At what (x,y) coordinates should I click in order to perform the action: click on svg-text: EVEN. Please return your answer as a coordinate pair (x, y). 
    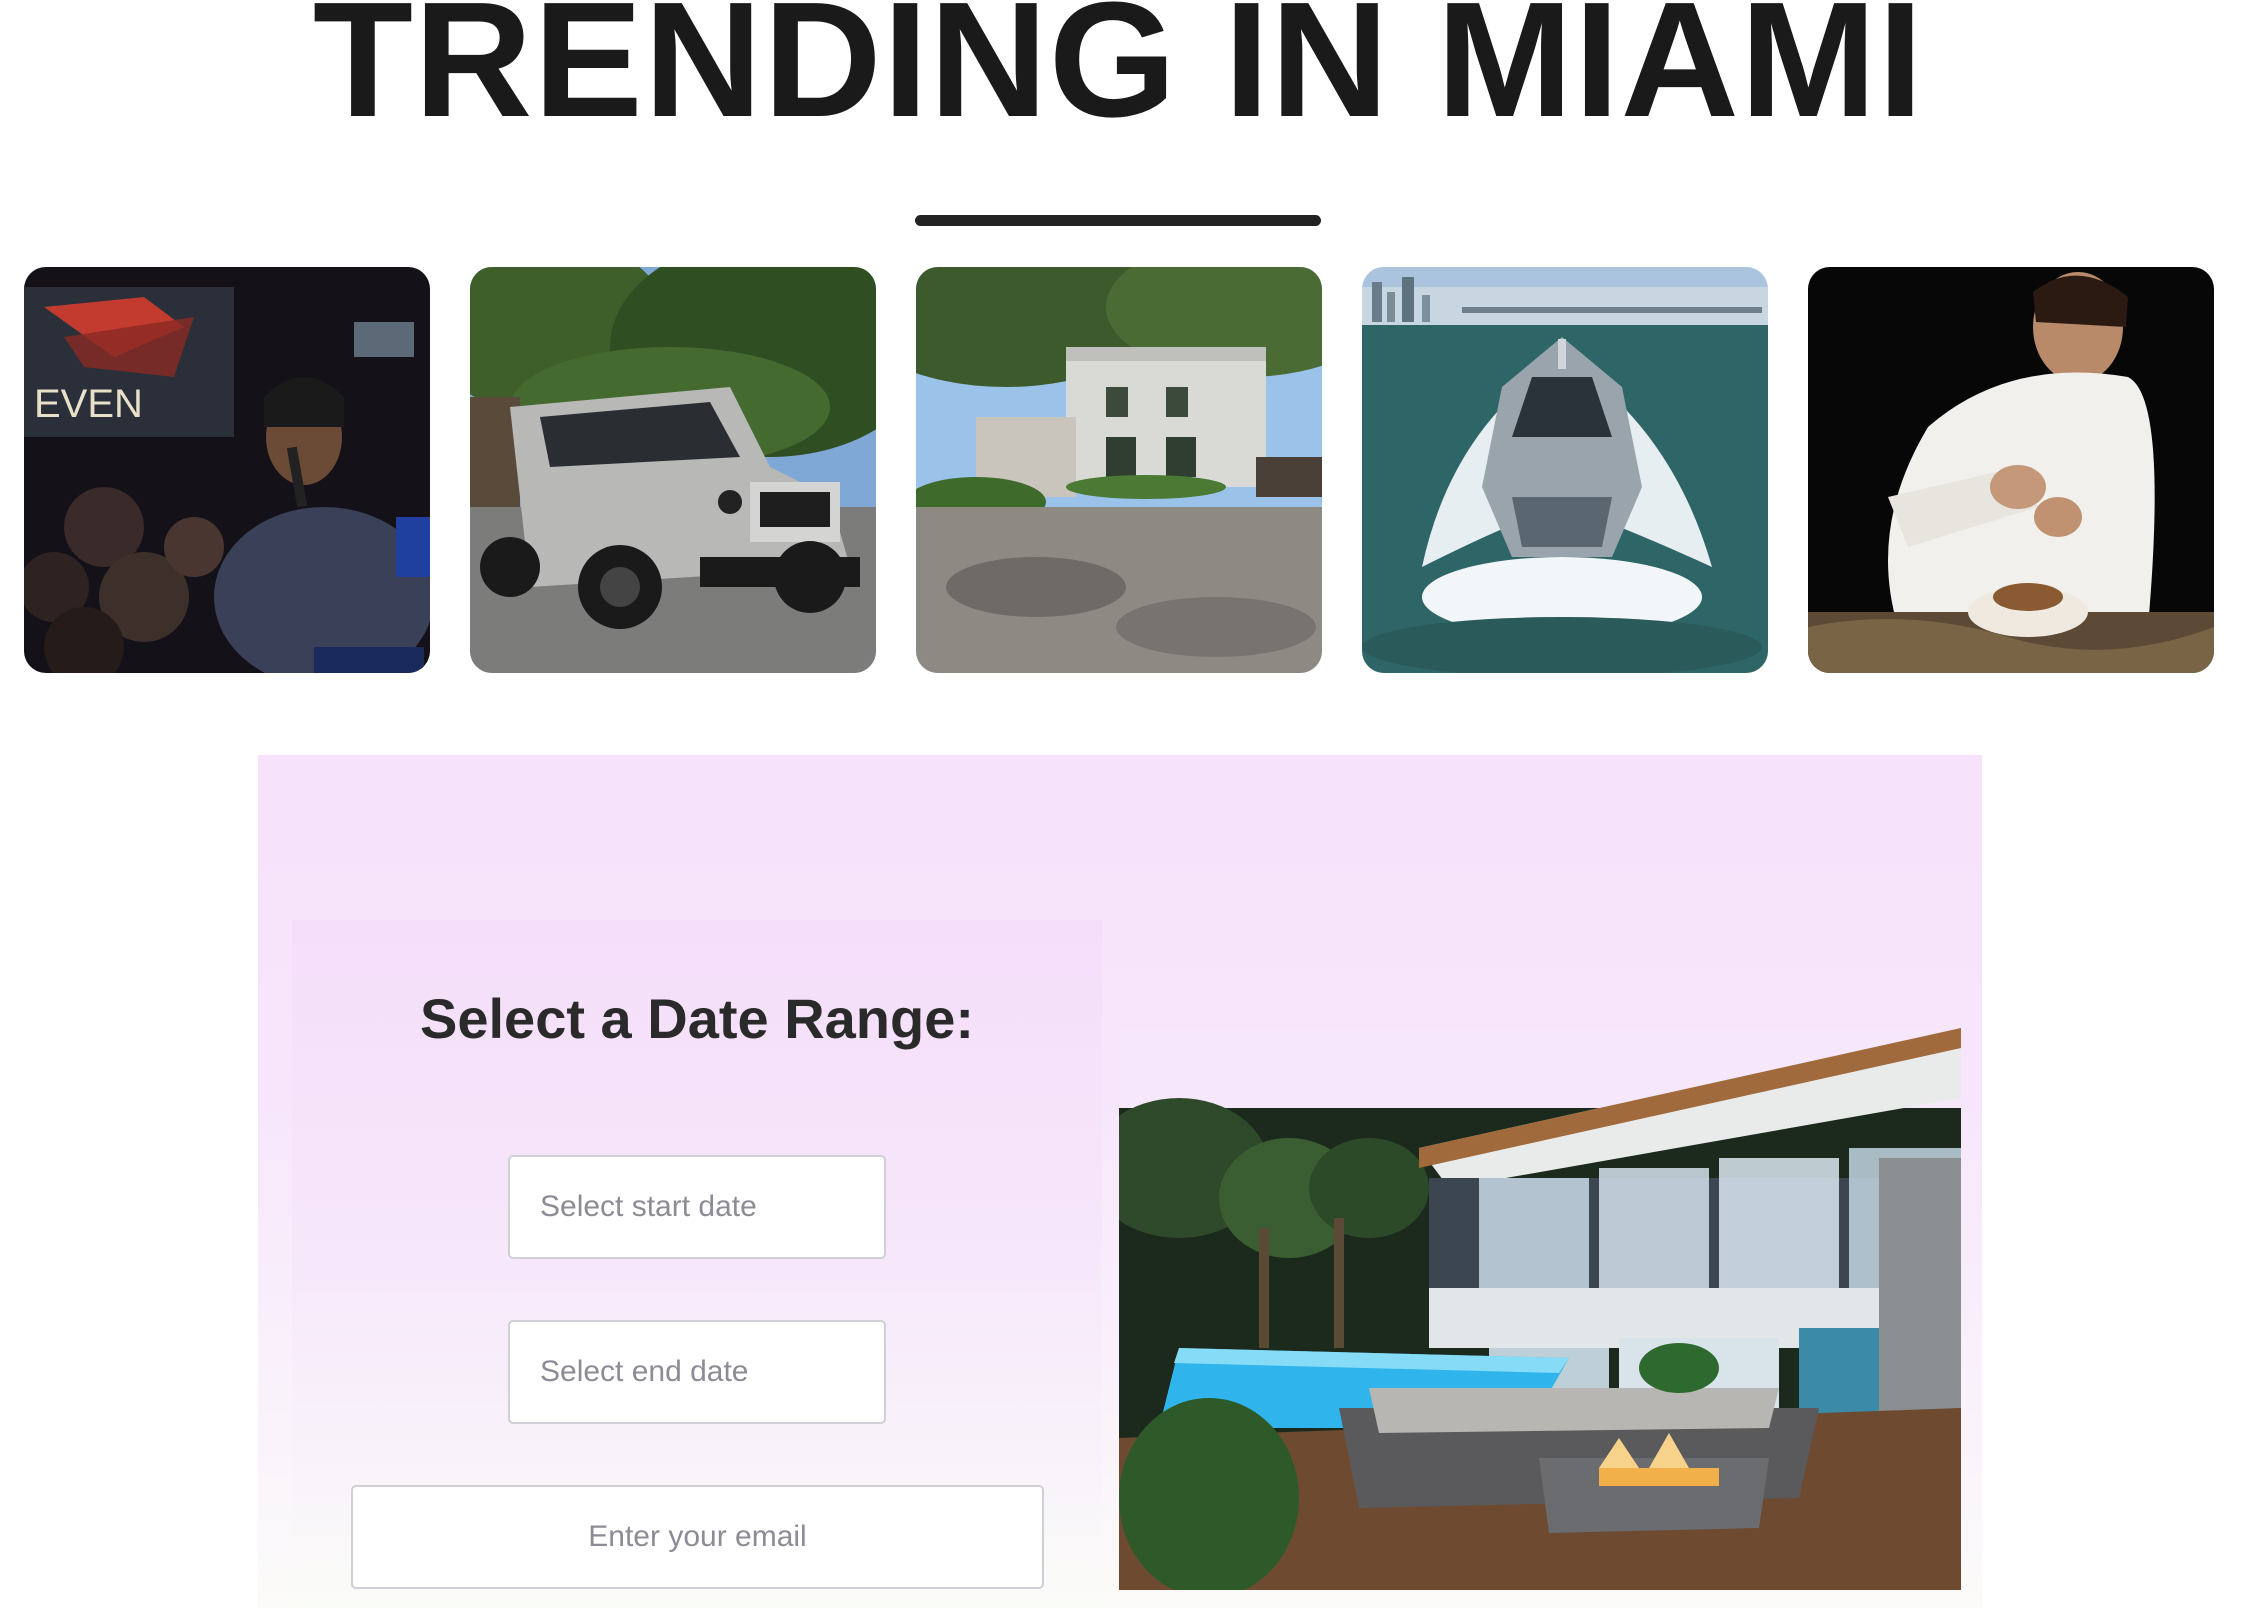
    Looking at the image, I should click on (88, 404).